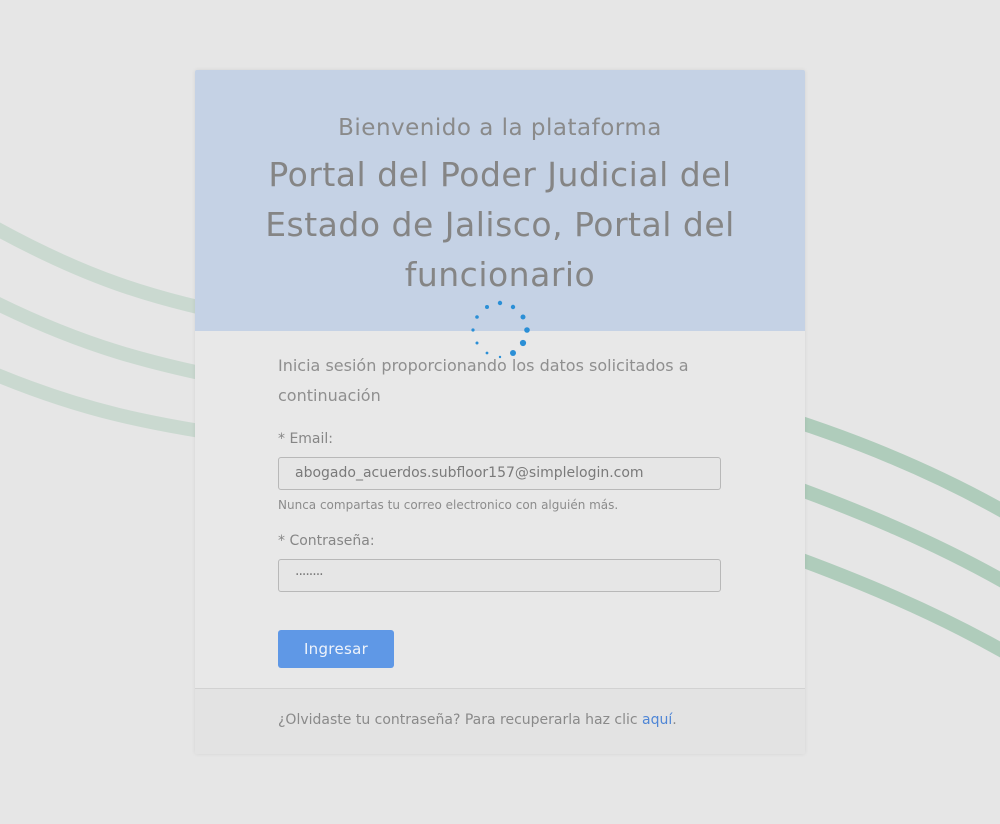 The image size is (1000, 824). I want to click on forgot-password-link: aquí, so click(657, 720).